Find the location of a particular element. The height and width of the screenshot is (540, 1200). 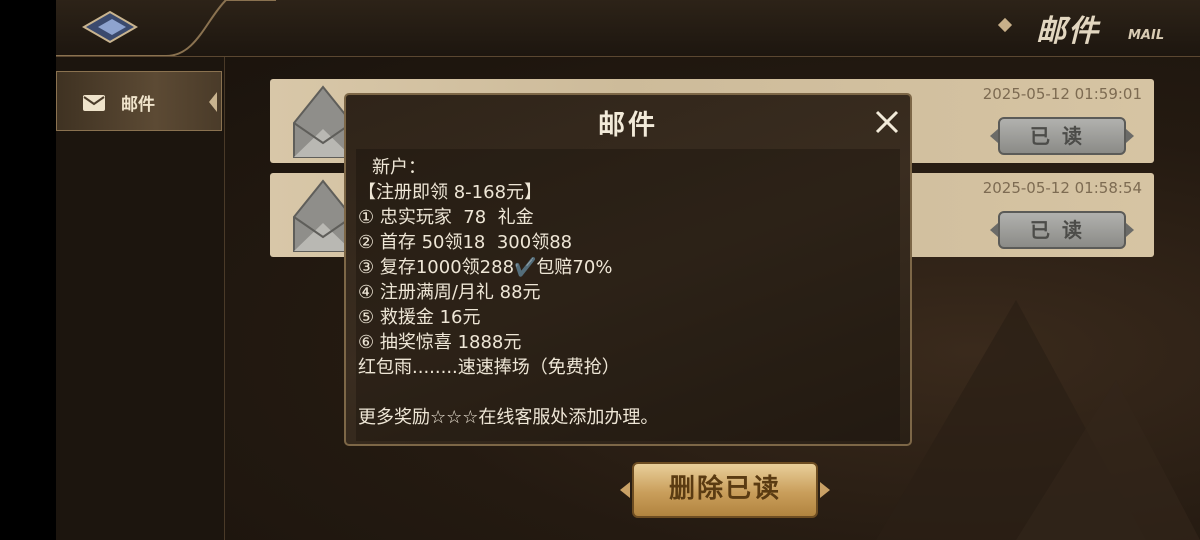

top-bar: 邮件 MAIL is located at coordinates (628, 28).